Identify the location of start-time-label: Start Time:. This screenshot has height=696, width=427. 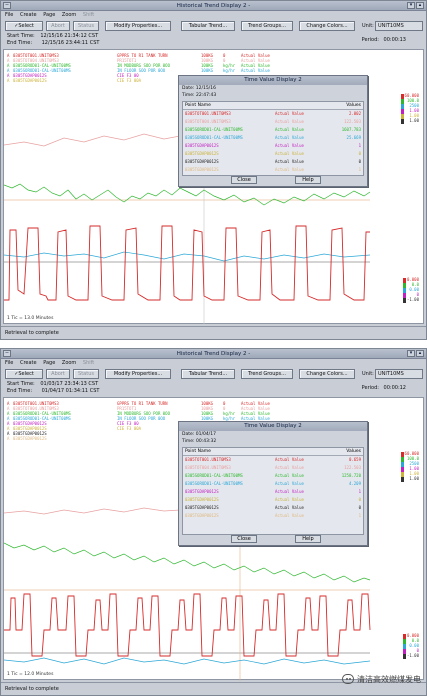
(21, 36).